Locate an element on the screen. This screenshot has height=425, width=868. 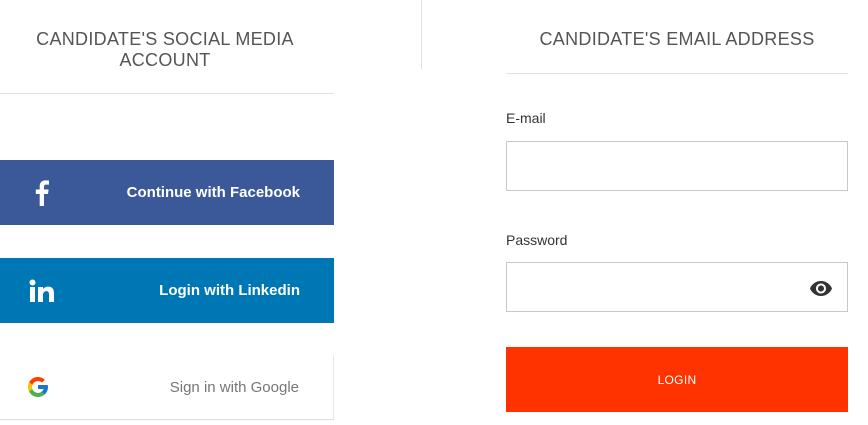
facebook-icon is located at coordinates (42, 192).